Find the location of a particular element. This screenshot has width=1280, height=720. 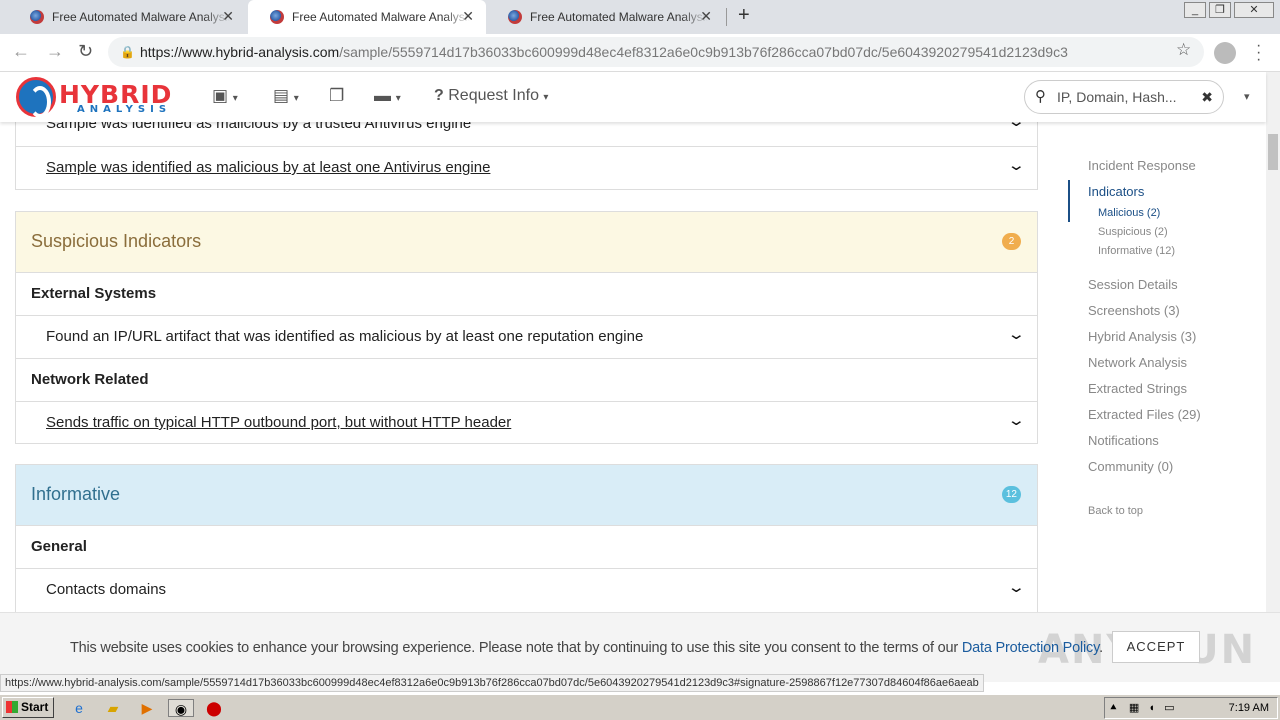

question-circle-icon: ? is located at coordinates (439, 95).